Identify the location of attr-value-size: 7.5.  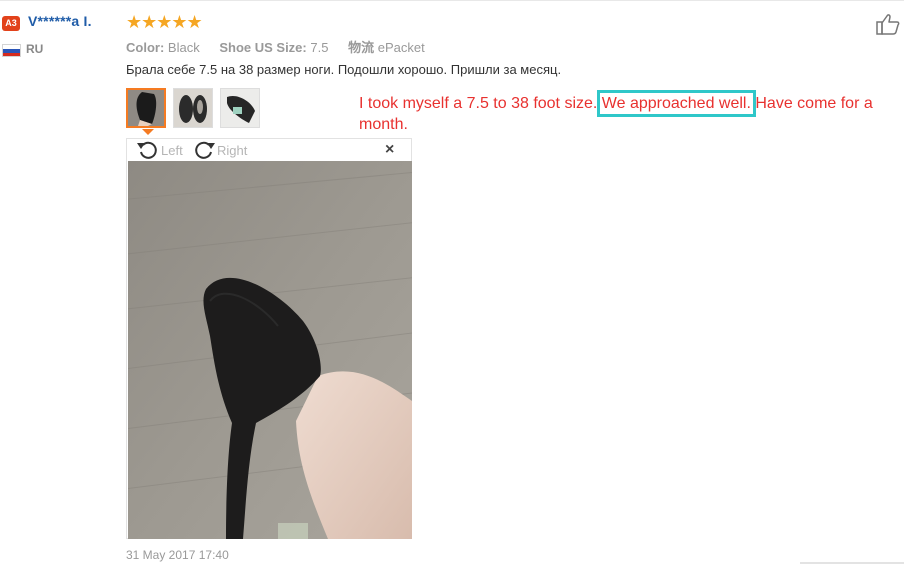
(319, 47).